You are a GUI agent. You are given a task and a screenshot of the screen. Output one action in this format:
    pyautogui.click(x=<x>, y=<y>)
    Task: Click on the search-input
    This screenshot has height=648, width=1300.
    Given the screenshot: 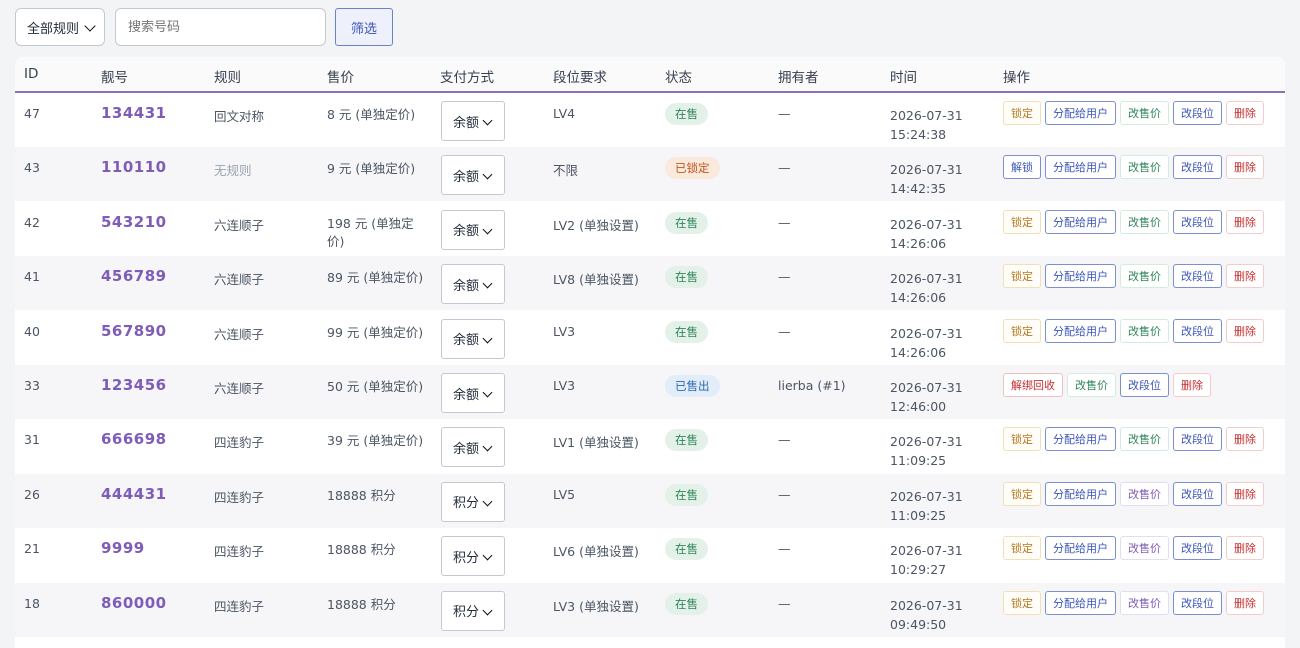 What is the action you would take?
    pyautogui.click(x=220, y=27)
    